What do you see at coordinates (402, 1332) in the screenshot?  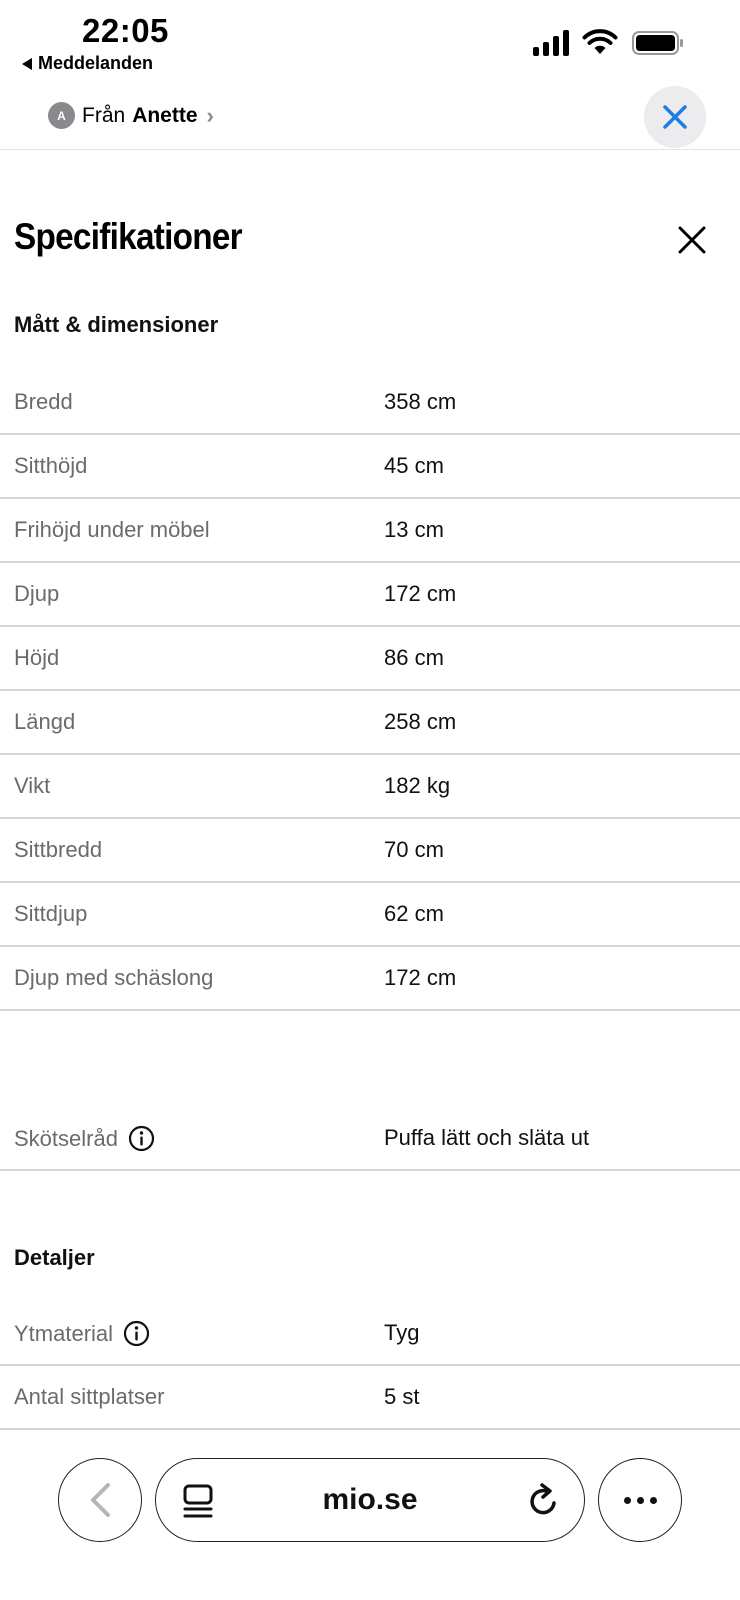 I see `row-value: Tyg` at bounding box center [402, 1332].